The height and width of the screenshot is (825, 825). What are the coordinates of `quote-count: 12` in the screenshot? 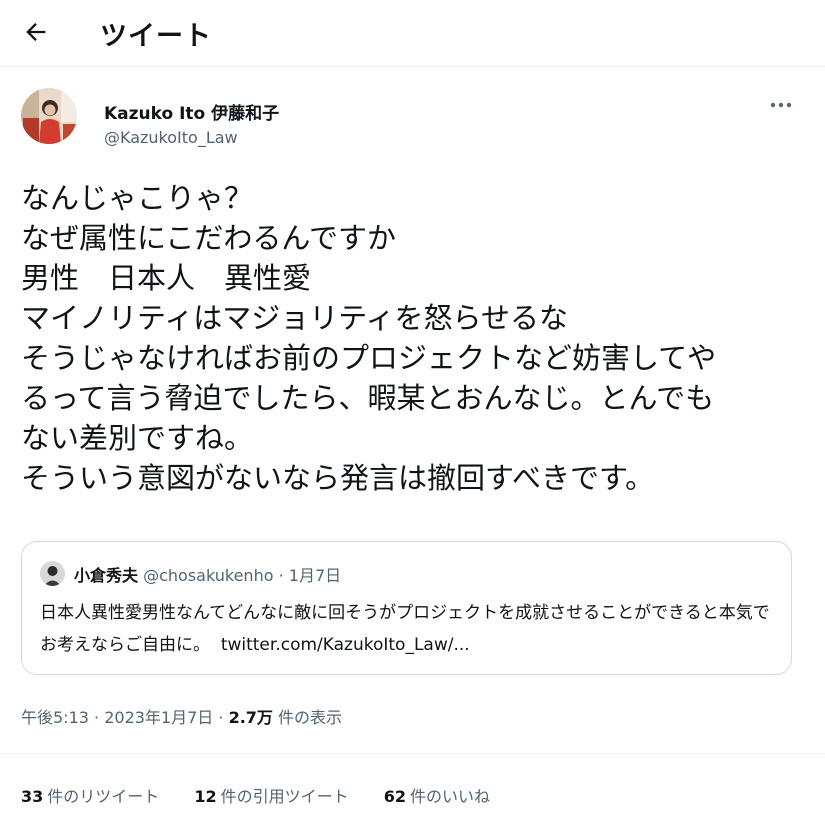 It's located at (205, 796).